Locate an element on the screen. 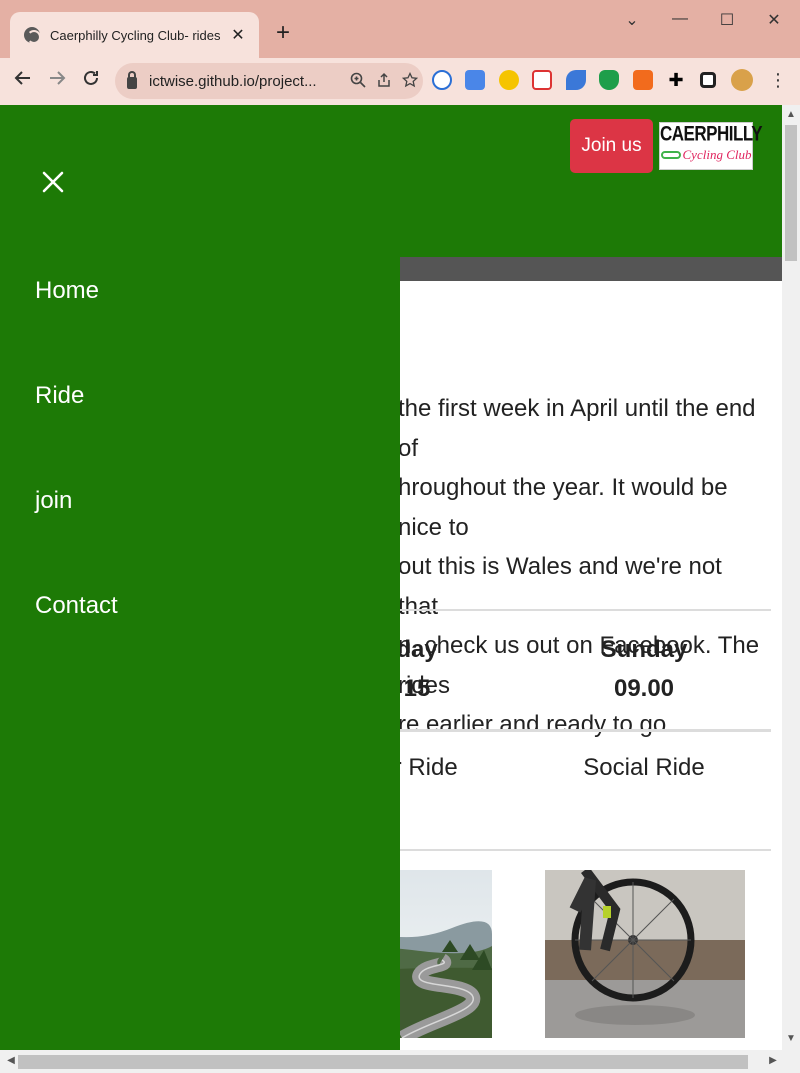  logo-title: CAERPHILLY is located at coordinates (711, 133).